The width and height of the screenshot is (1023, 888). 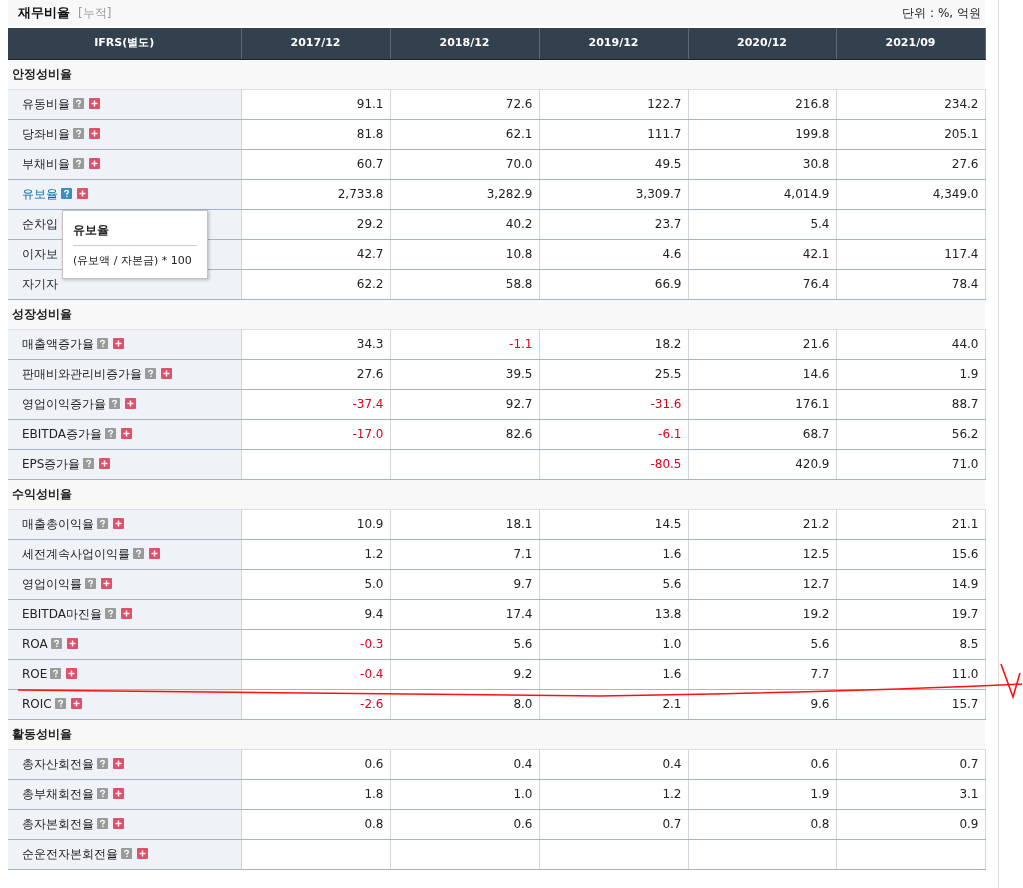 I want to click on table-cell: 0.6, so click(x=374, y=764).